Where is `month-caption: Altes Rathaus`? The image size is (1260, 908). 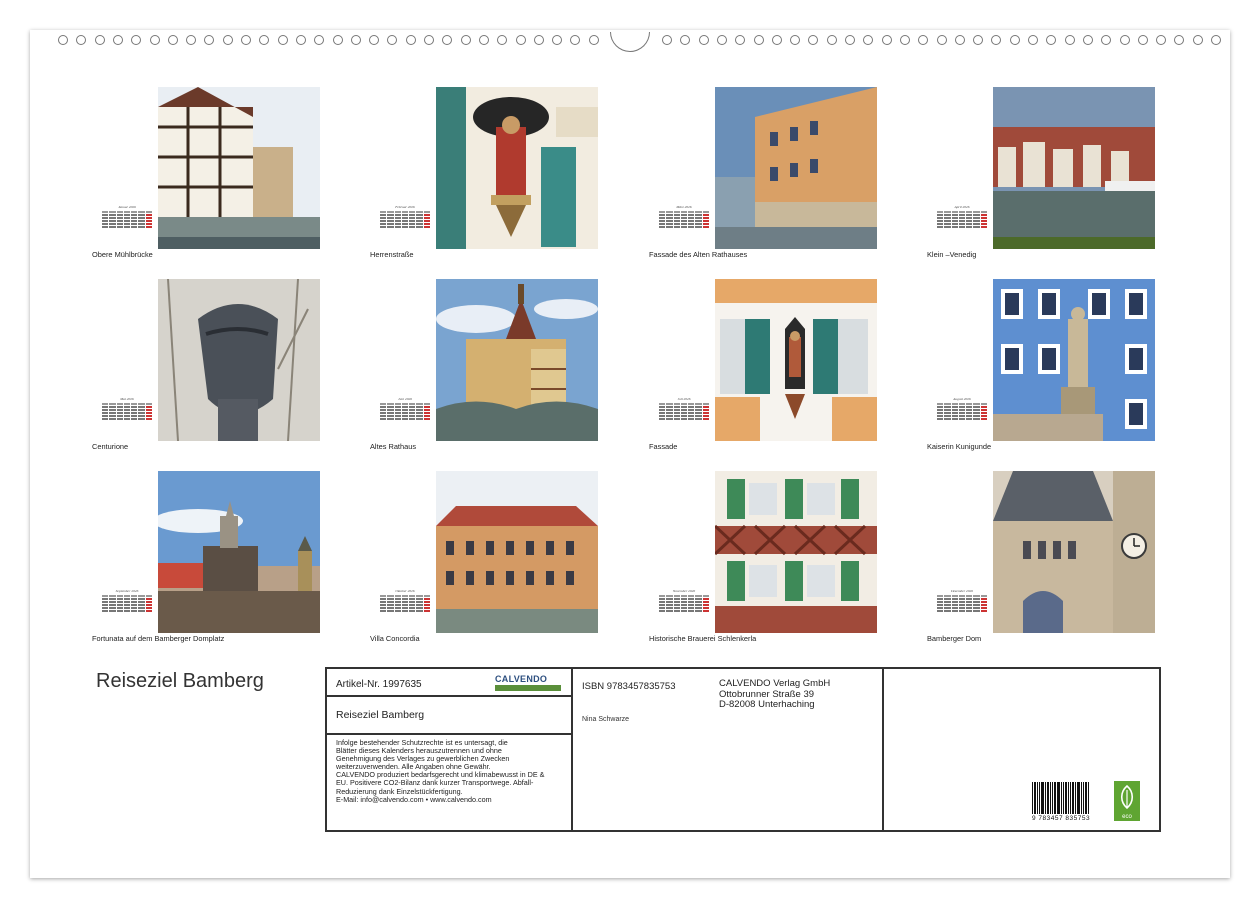 month-caption: Altes Rathaus is located at coordinates (393, 446).